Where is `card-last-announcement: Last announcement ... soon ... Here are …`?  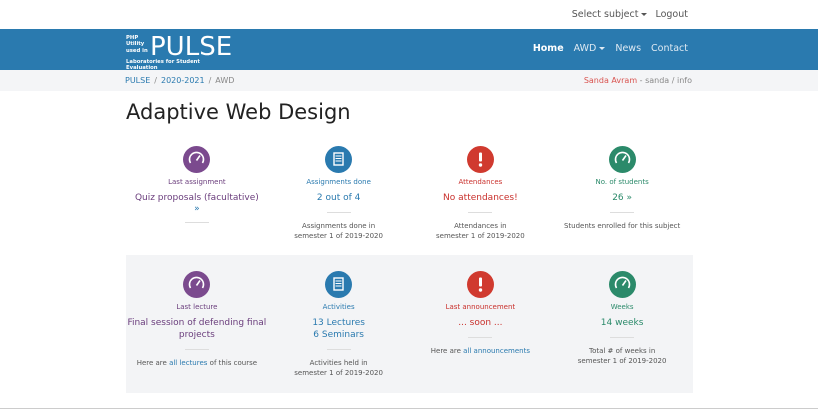
card-last-announcement: Last announcement ... soon ... Here are … is located at coordinates (481, 324).